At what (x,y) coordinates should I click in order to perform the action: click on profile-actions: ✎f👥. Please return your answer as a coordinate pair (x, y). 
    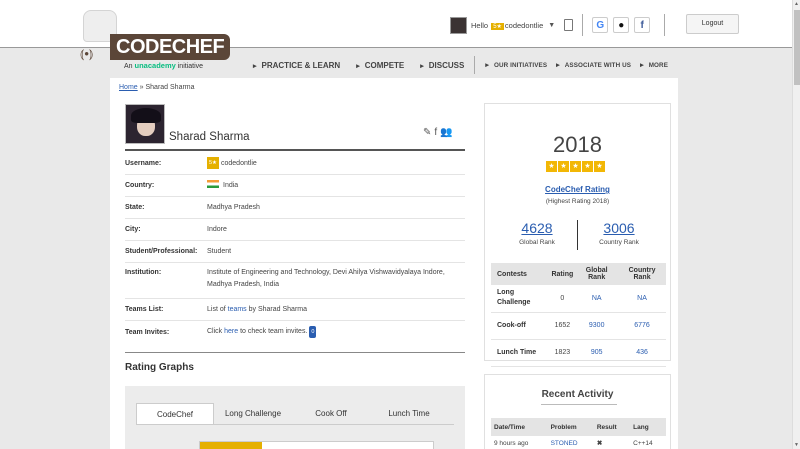
    Looking at the image, I should click on (439, 132).